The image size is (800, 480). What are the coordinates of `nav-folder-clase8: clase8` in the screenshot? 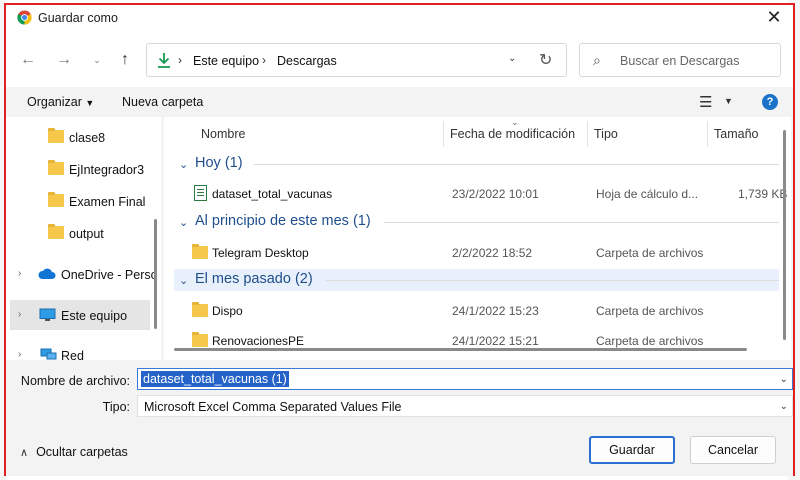 It's located at (76, 137).